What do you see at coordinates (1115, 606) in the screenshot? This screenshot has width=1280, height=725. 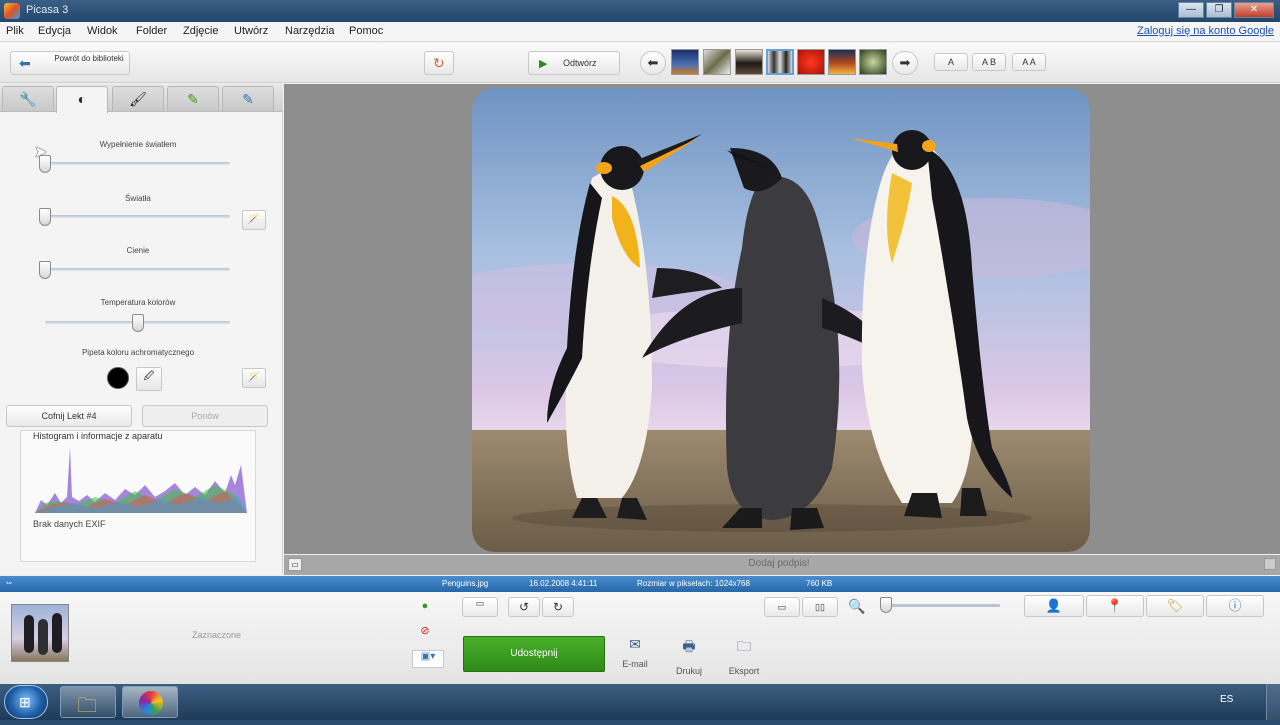 I see `places-button: 📍` at bounding box center [1115, 606].